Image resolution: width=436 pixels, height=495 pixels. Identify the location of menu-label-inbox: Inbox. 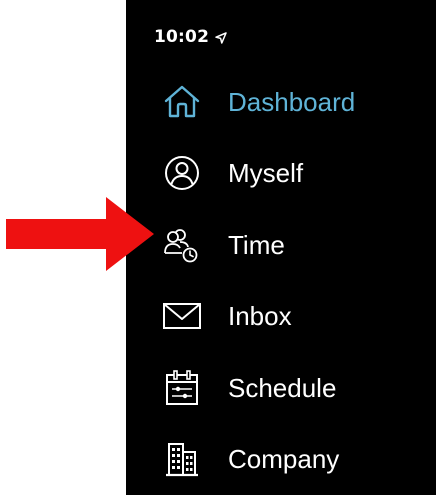
(260, 316).